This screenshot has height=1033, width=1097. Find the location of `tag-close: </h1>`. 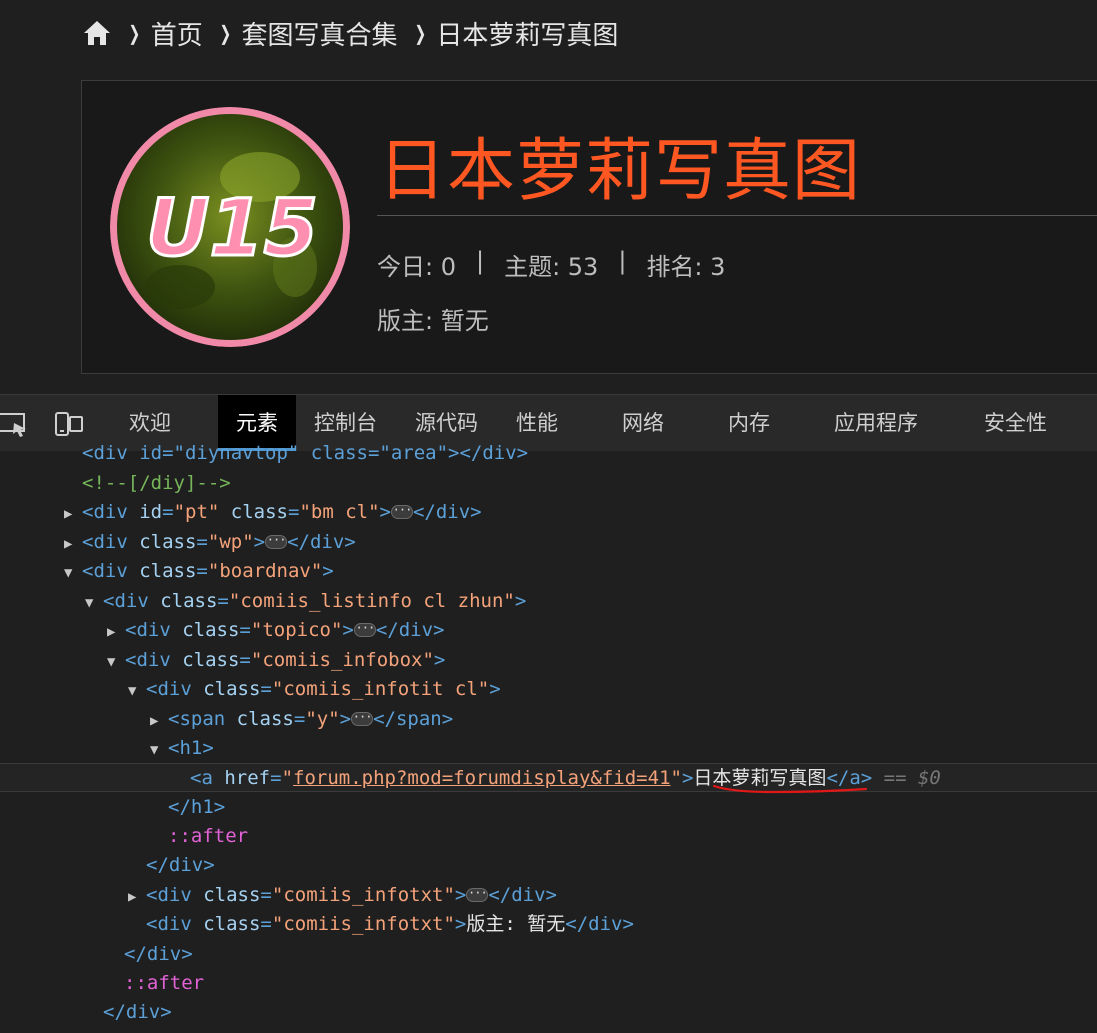

tag-close: </h1> is located at coordinates (197, 807).